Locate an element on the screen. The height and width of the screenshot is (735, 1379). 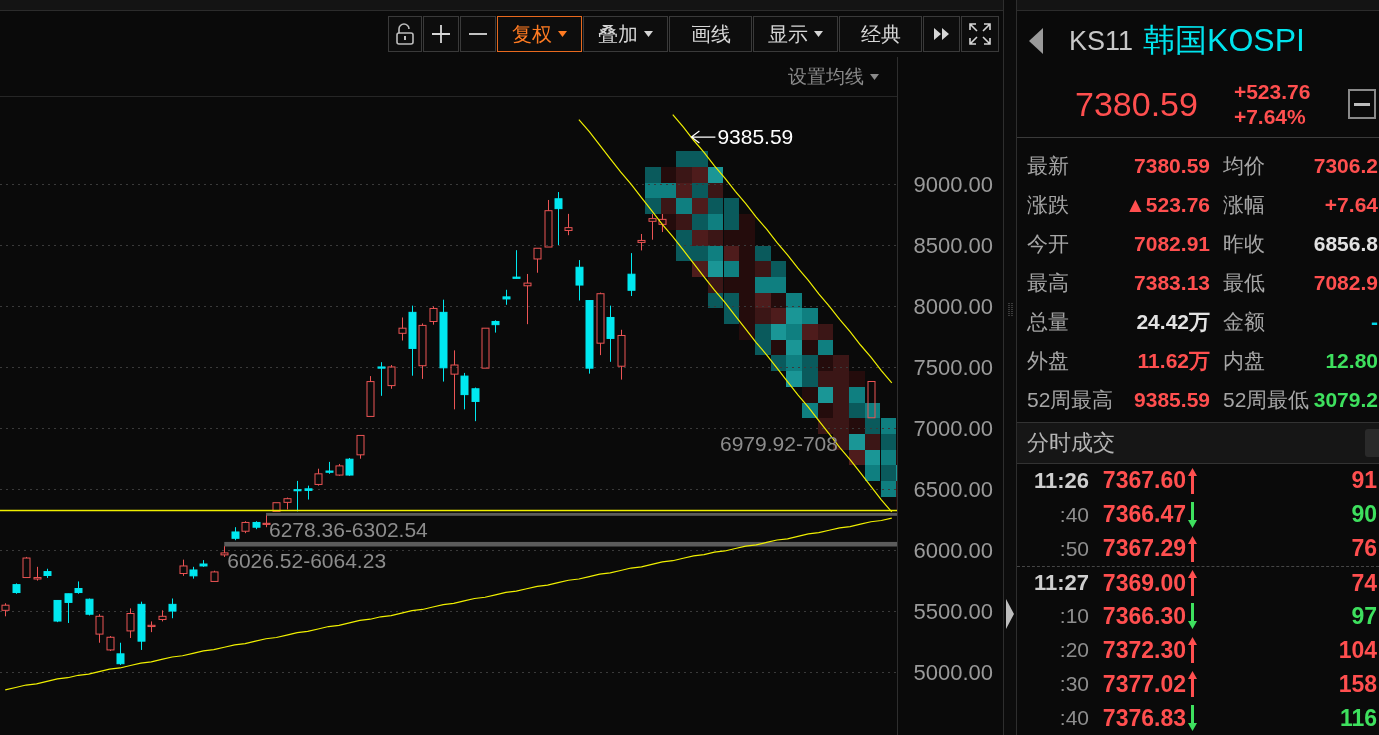
trade-time: :30 is located at coordinates (1074, 684).